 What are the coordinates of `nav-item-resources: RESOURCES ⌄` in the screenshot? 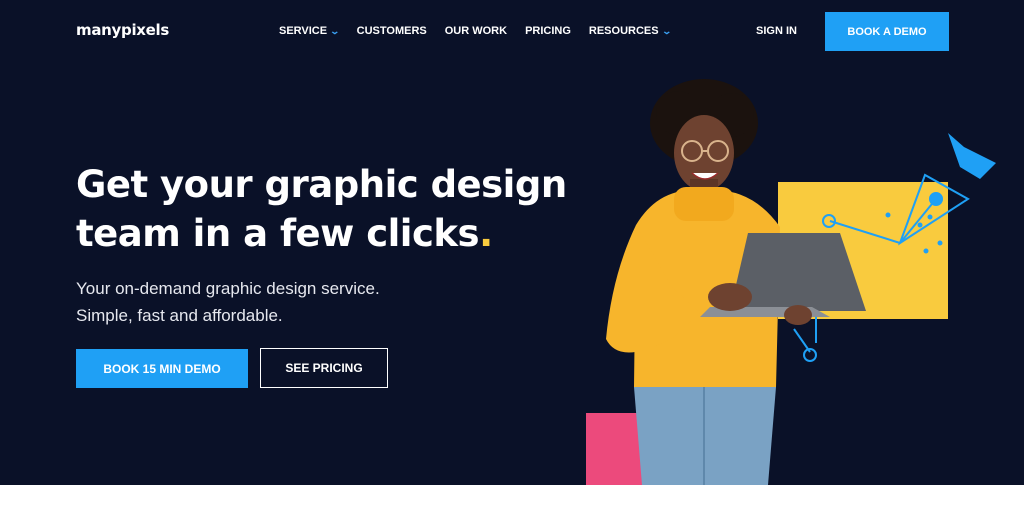 It's located at (630, 31).